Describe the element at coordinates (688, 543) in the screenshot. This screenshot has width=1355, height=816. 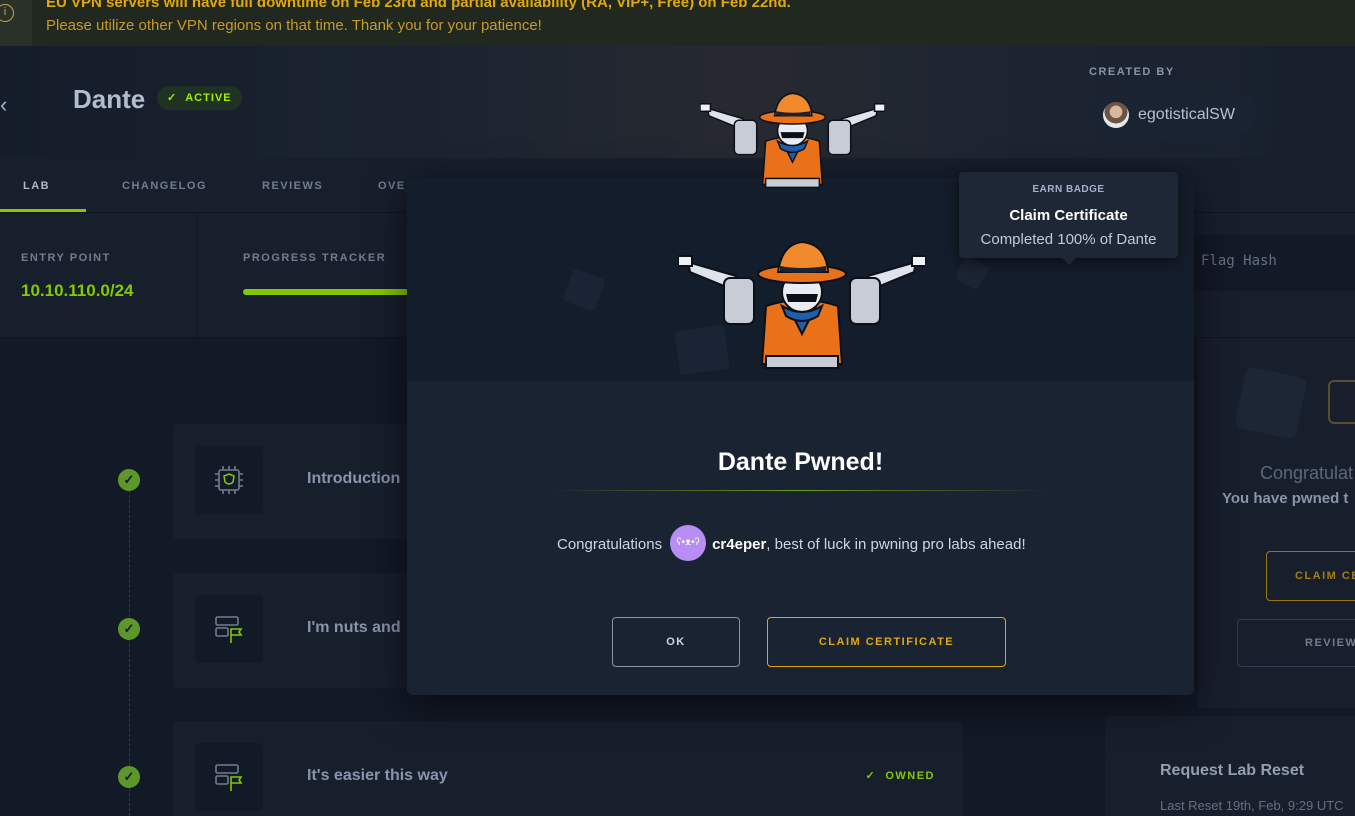
I see `avatar: ʕ•ᴥ•ʔ` at that location.